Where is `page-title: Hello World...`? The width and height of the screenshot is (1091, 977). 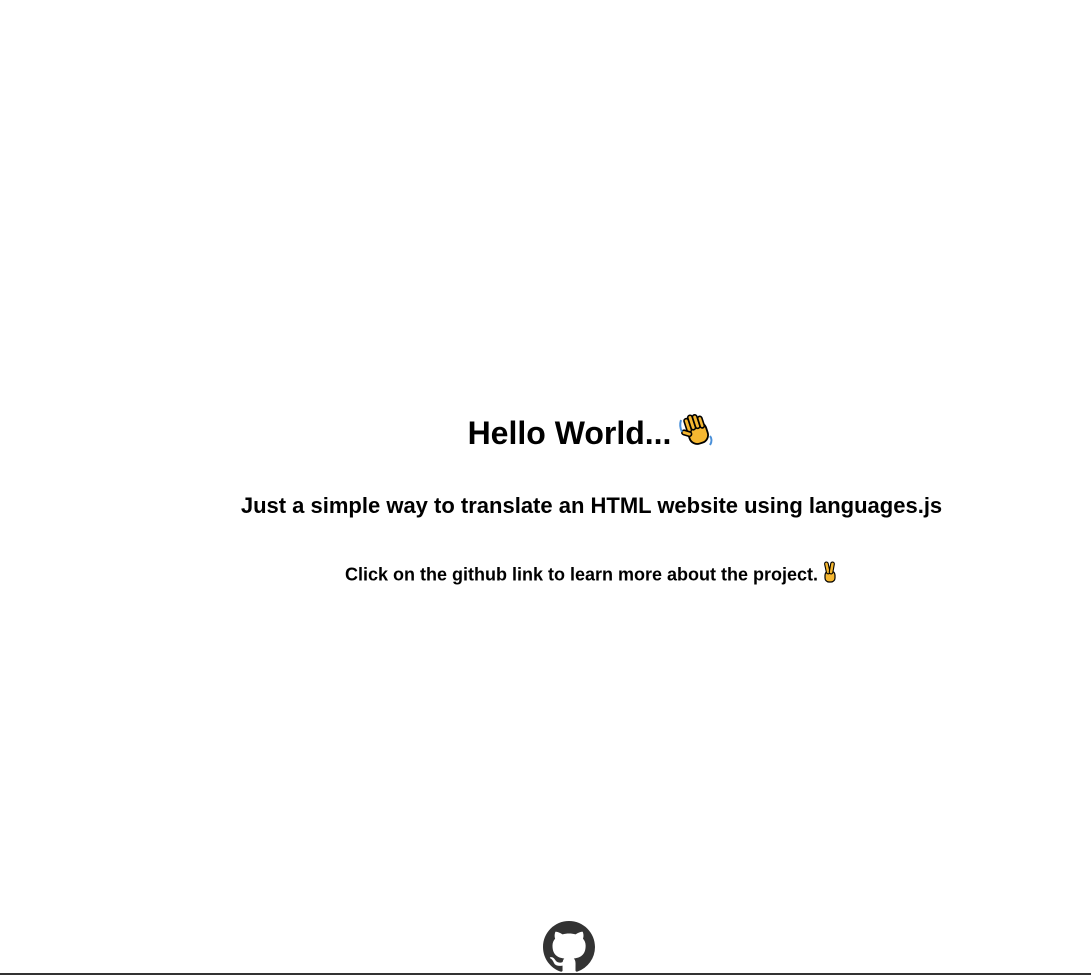 page-title: Hello World... is located at coordinates (545, 435).